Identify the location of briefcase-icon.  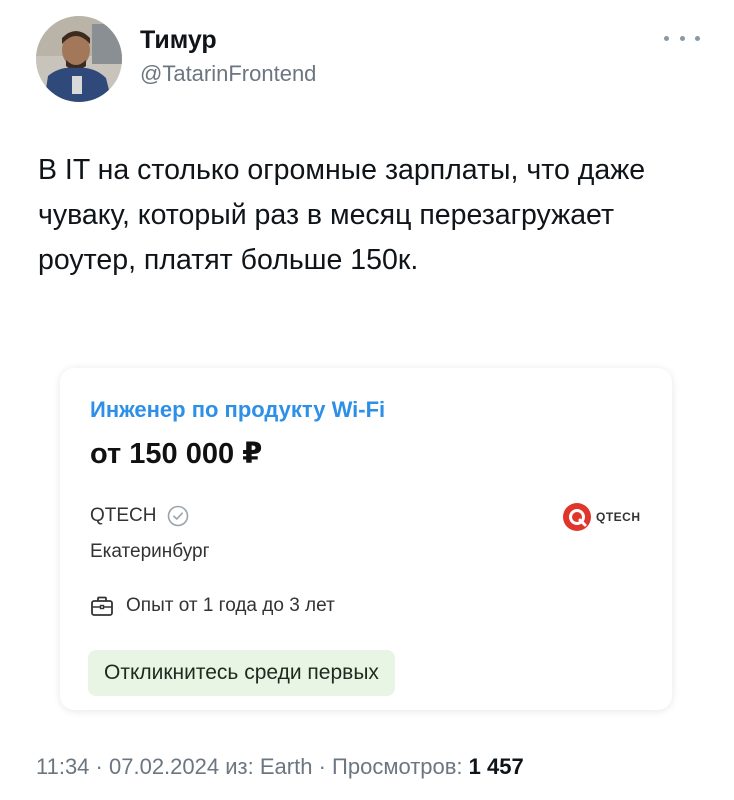
(102, 606).